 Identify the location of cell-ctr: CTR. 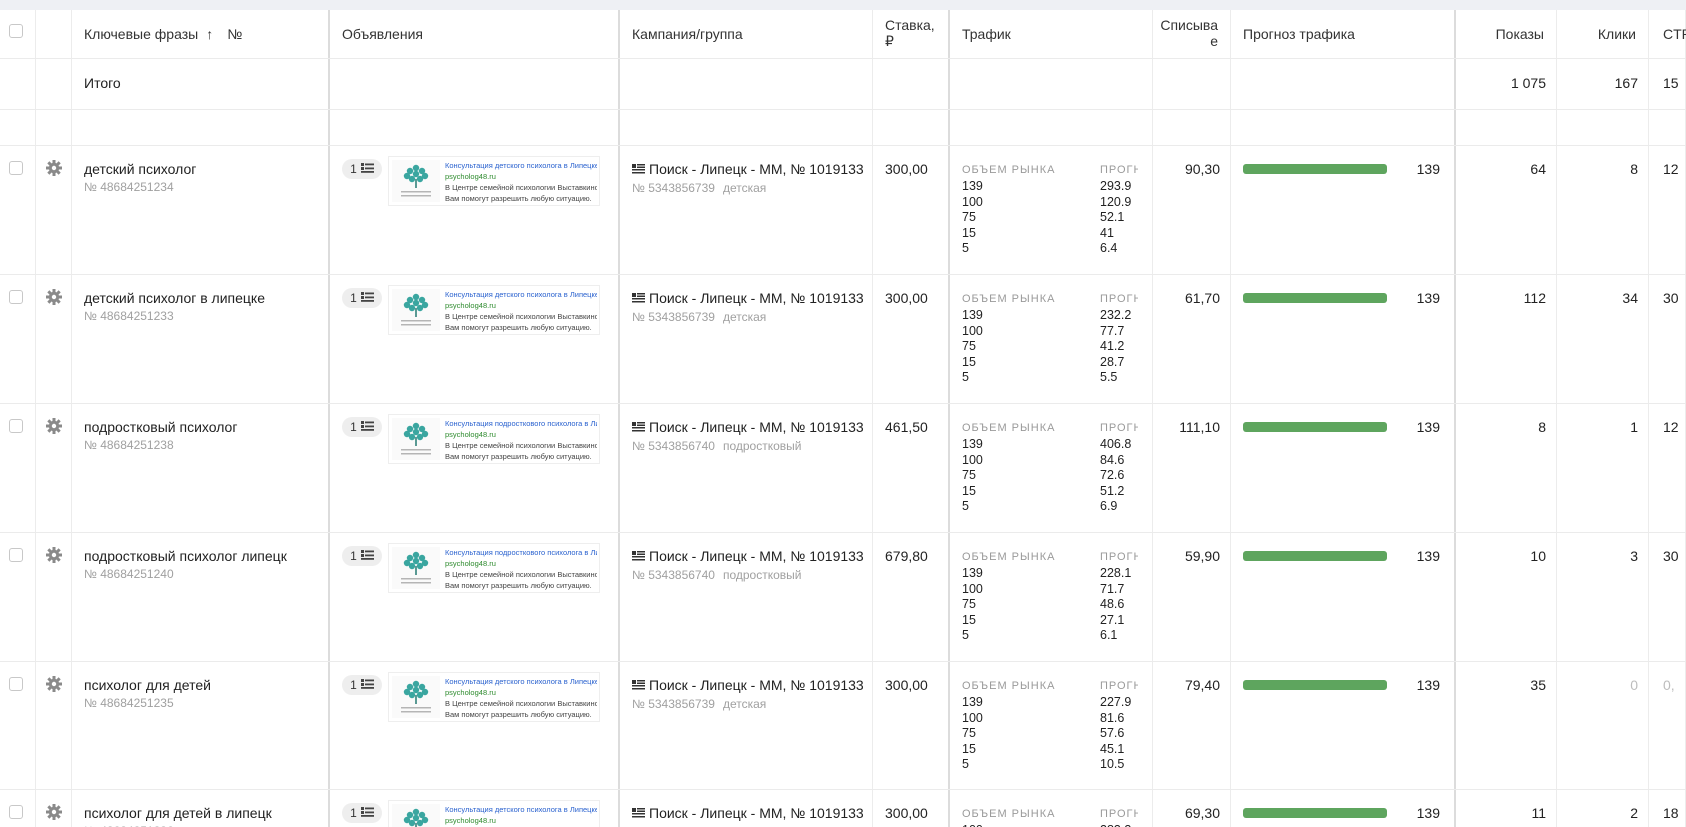
(1667, 34).